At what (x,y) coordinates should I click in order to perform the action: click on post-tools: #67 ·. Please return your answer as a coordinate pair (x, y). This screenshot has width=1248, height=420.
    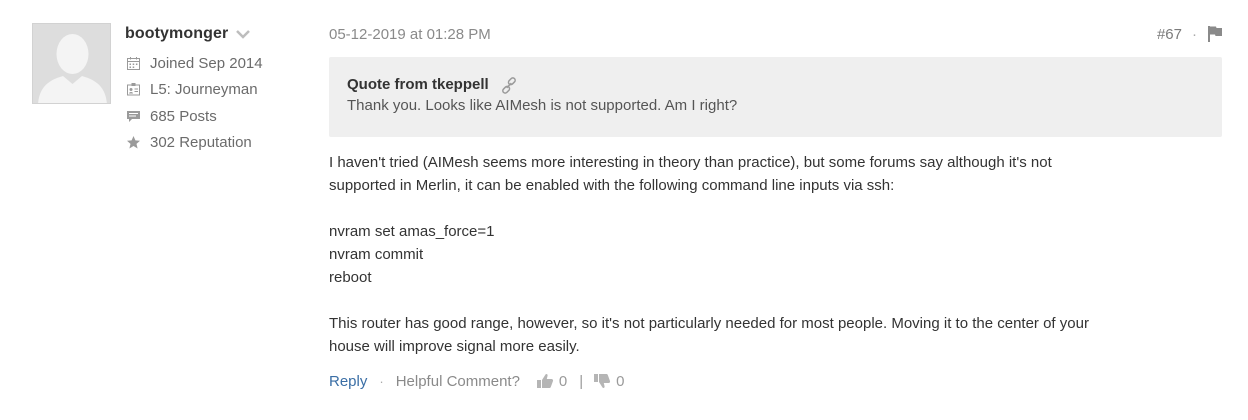
    Looking at the image, I should click on (1190, 34).